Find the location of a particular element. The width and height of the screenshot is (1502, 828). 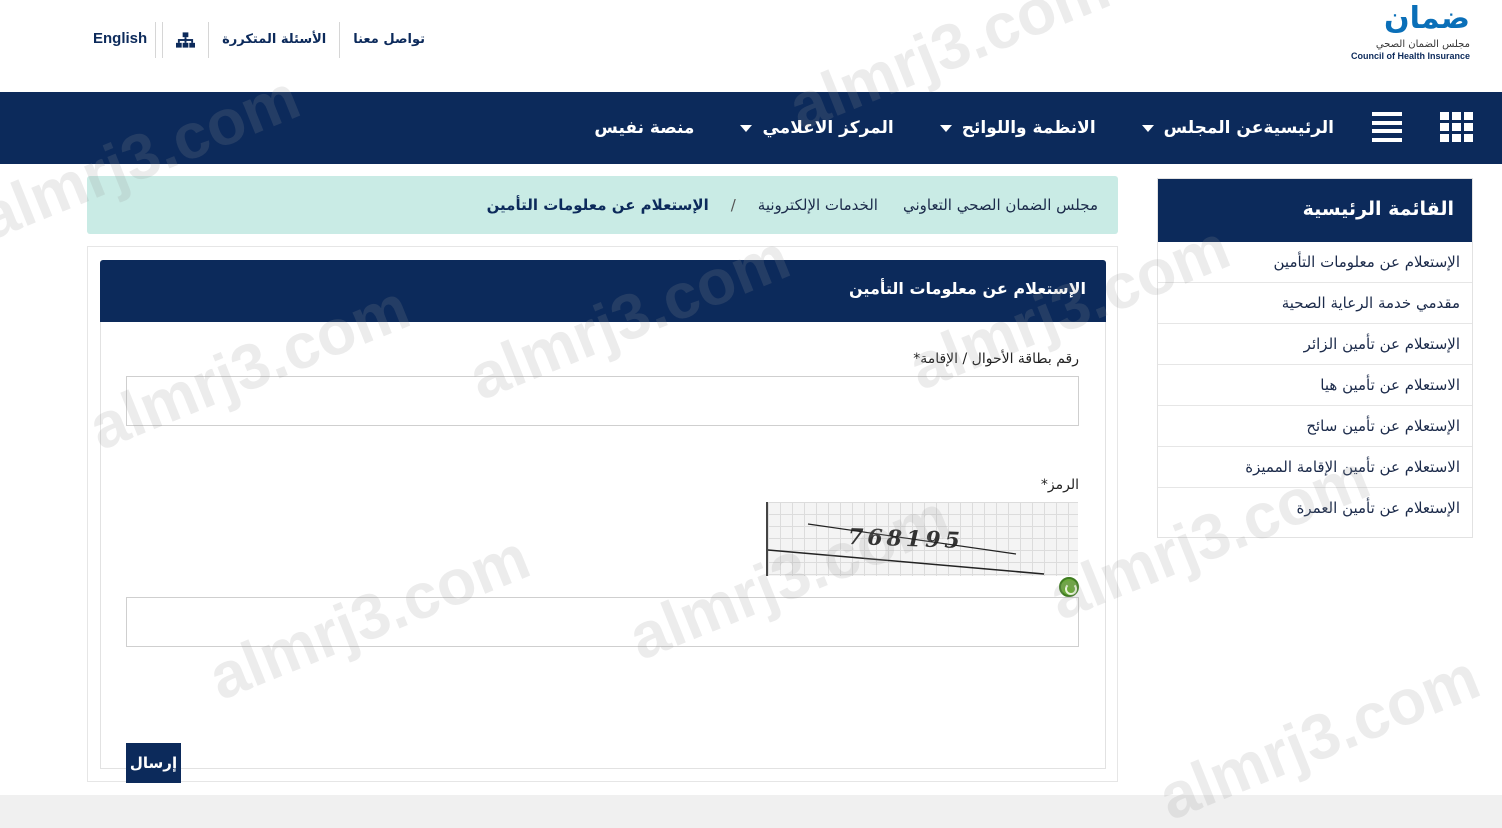

nav-item-label: الرئيسية is located at coordinates (1298, 128).